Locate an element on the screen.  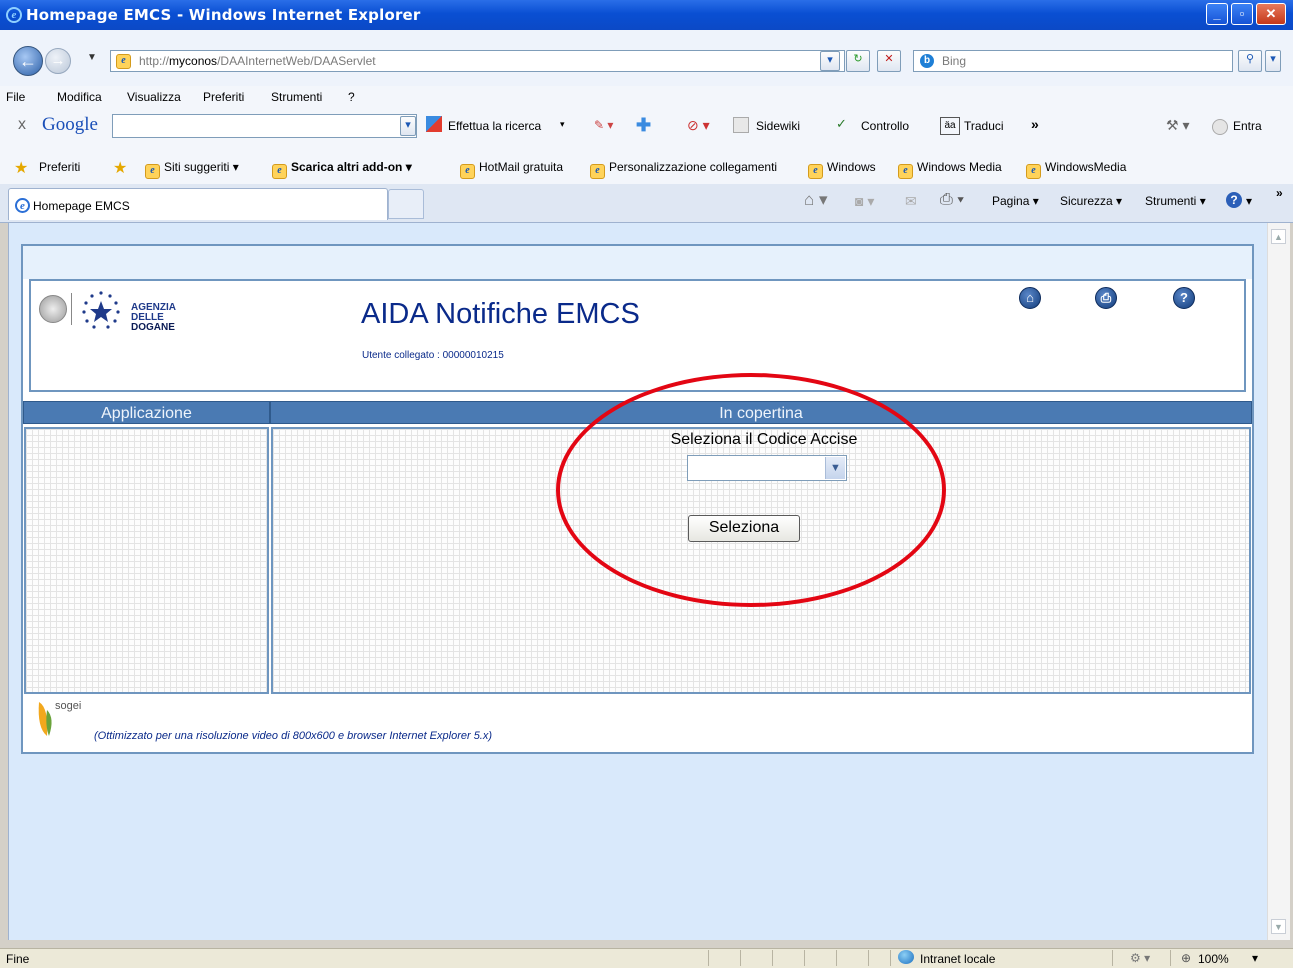
search-go-icon: ⚲ is located at coordinates (1250, 61).